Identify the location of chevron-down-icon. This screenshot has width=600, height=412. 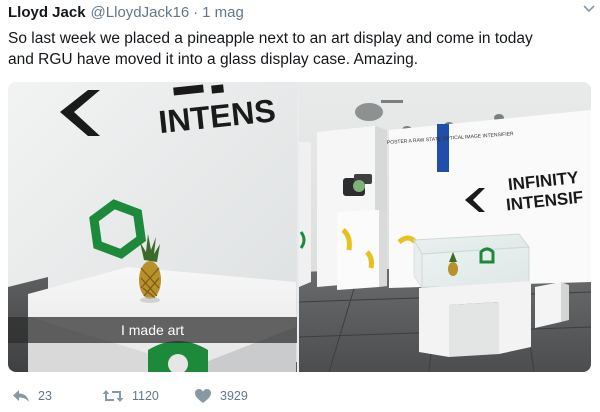
(589, 9).